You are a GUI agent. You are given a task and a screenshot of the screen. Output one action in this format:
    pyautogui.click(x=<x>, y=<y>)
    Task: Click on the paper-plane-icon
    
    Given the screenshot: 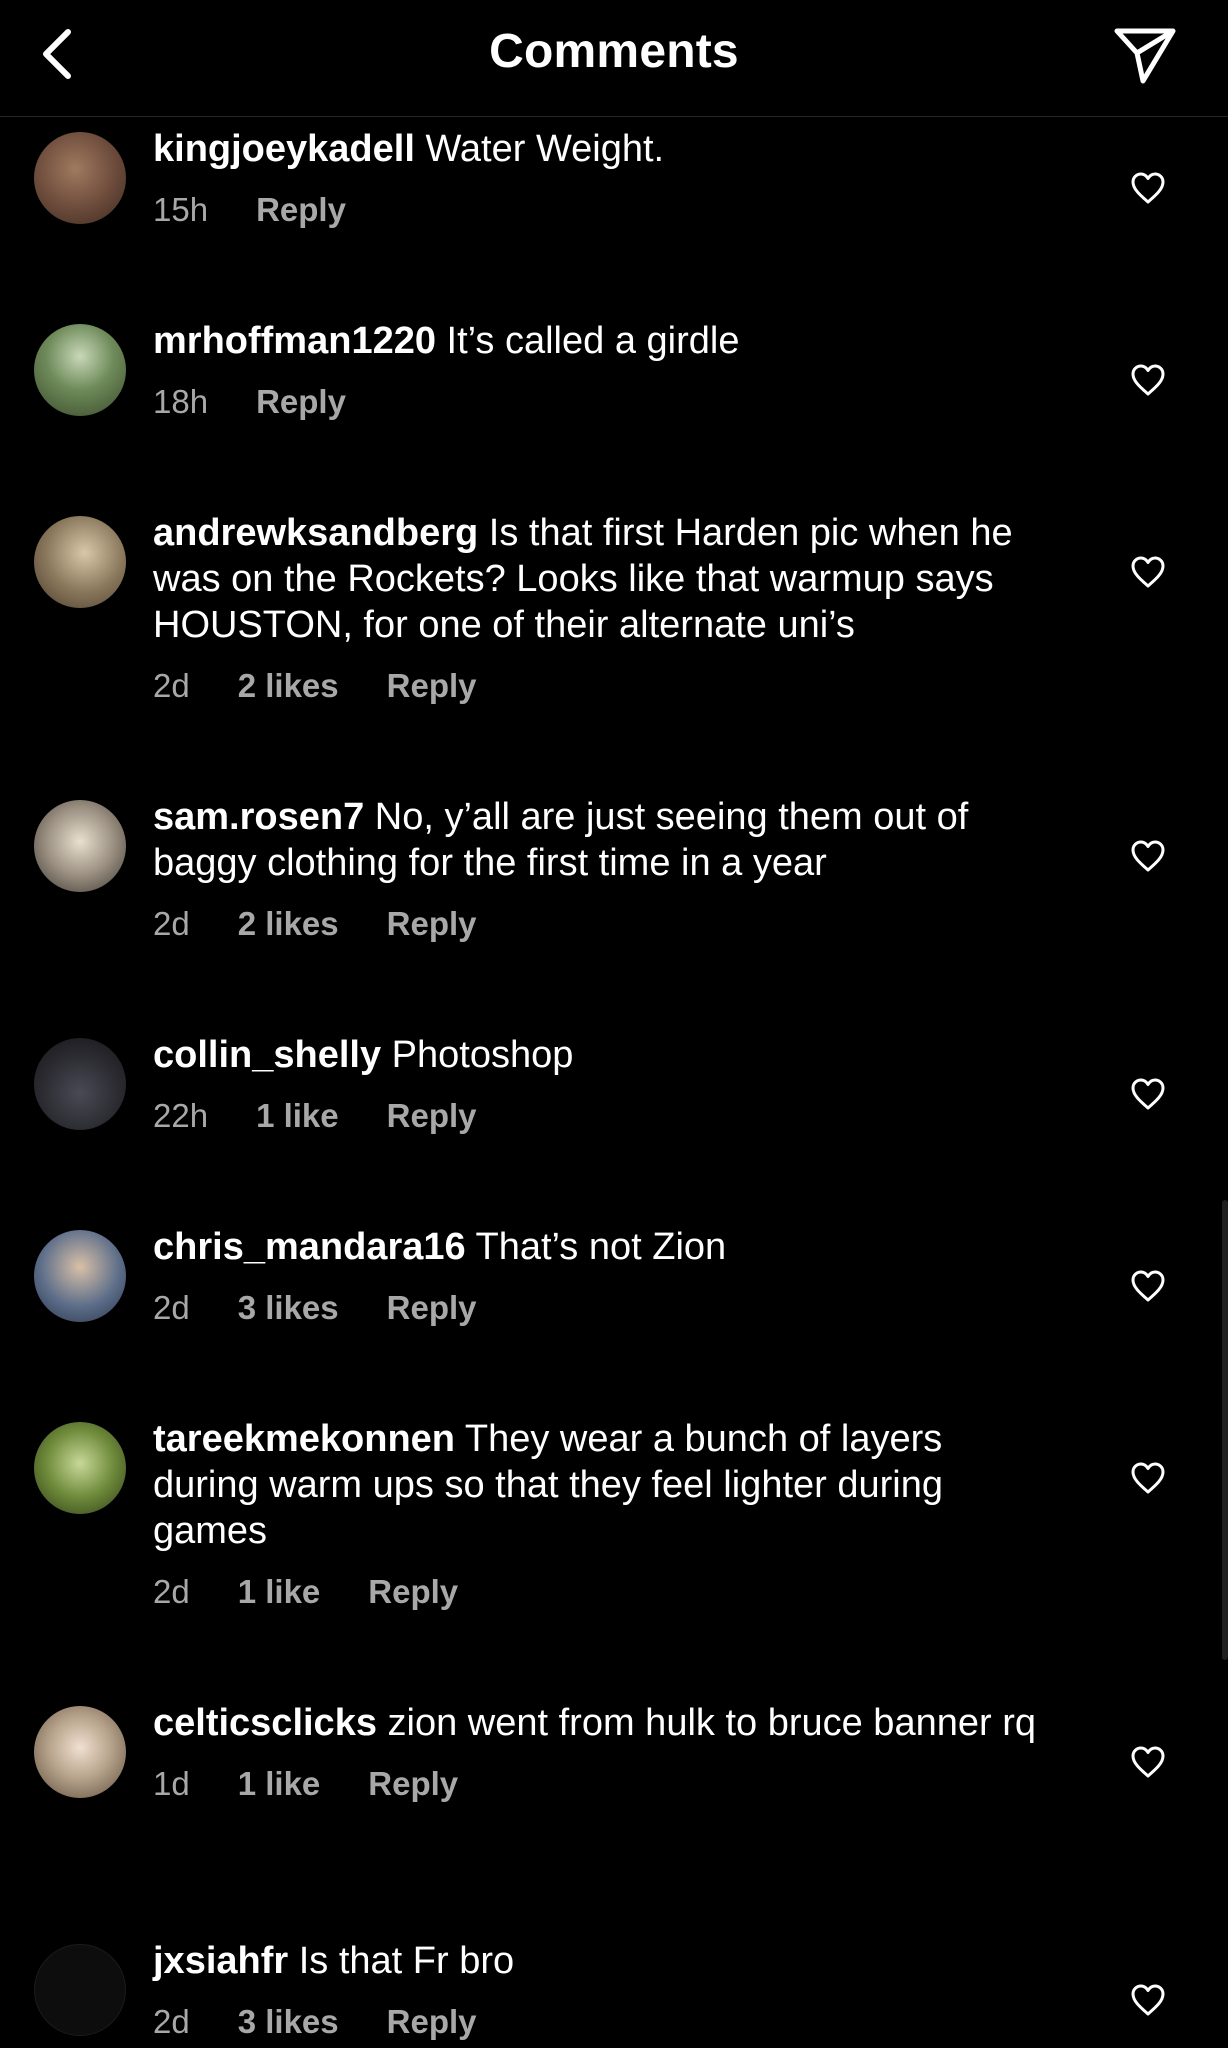 What is the action you would take?
    pyautogui.click(x=1145, y=56)
    